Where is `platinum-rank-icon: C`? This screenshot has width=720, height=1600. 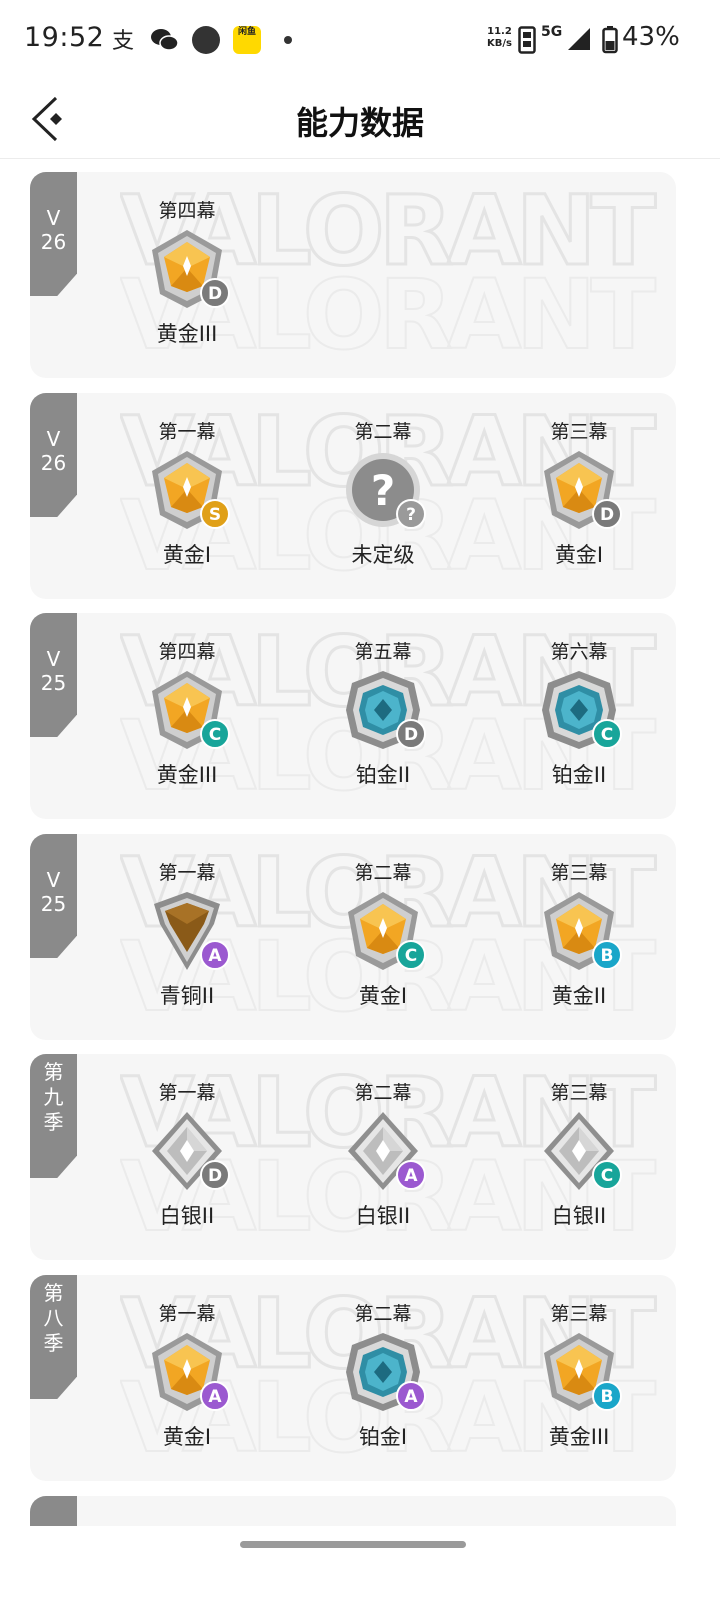 platinum-rank-icon: C is located at coordinates (581, 710).